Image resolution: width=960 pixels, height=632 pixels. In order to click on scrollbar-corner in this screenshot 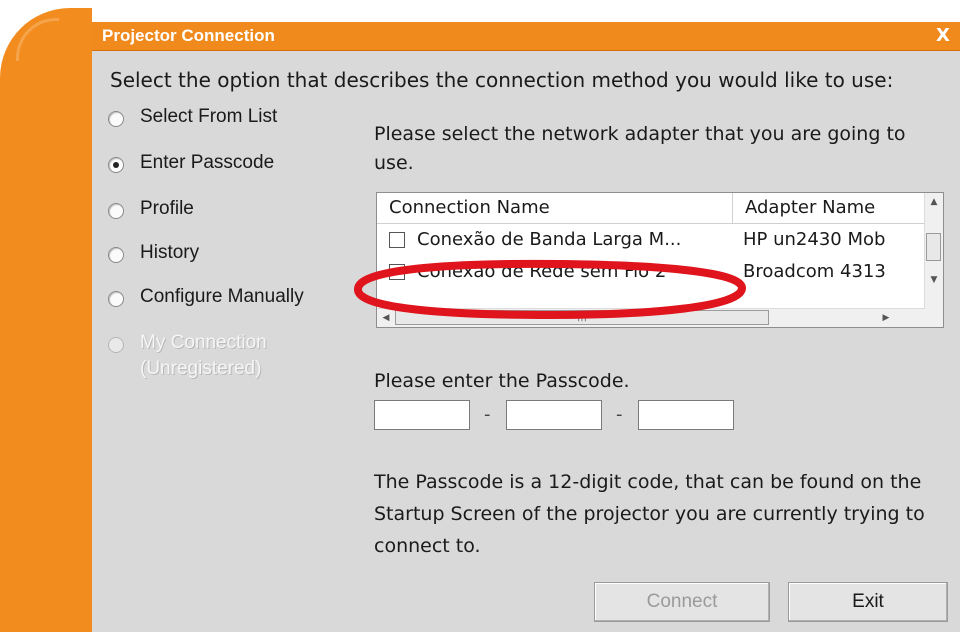, I will do `click(934, 318)`.